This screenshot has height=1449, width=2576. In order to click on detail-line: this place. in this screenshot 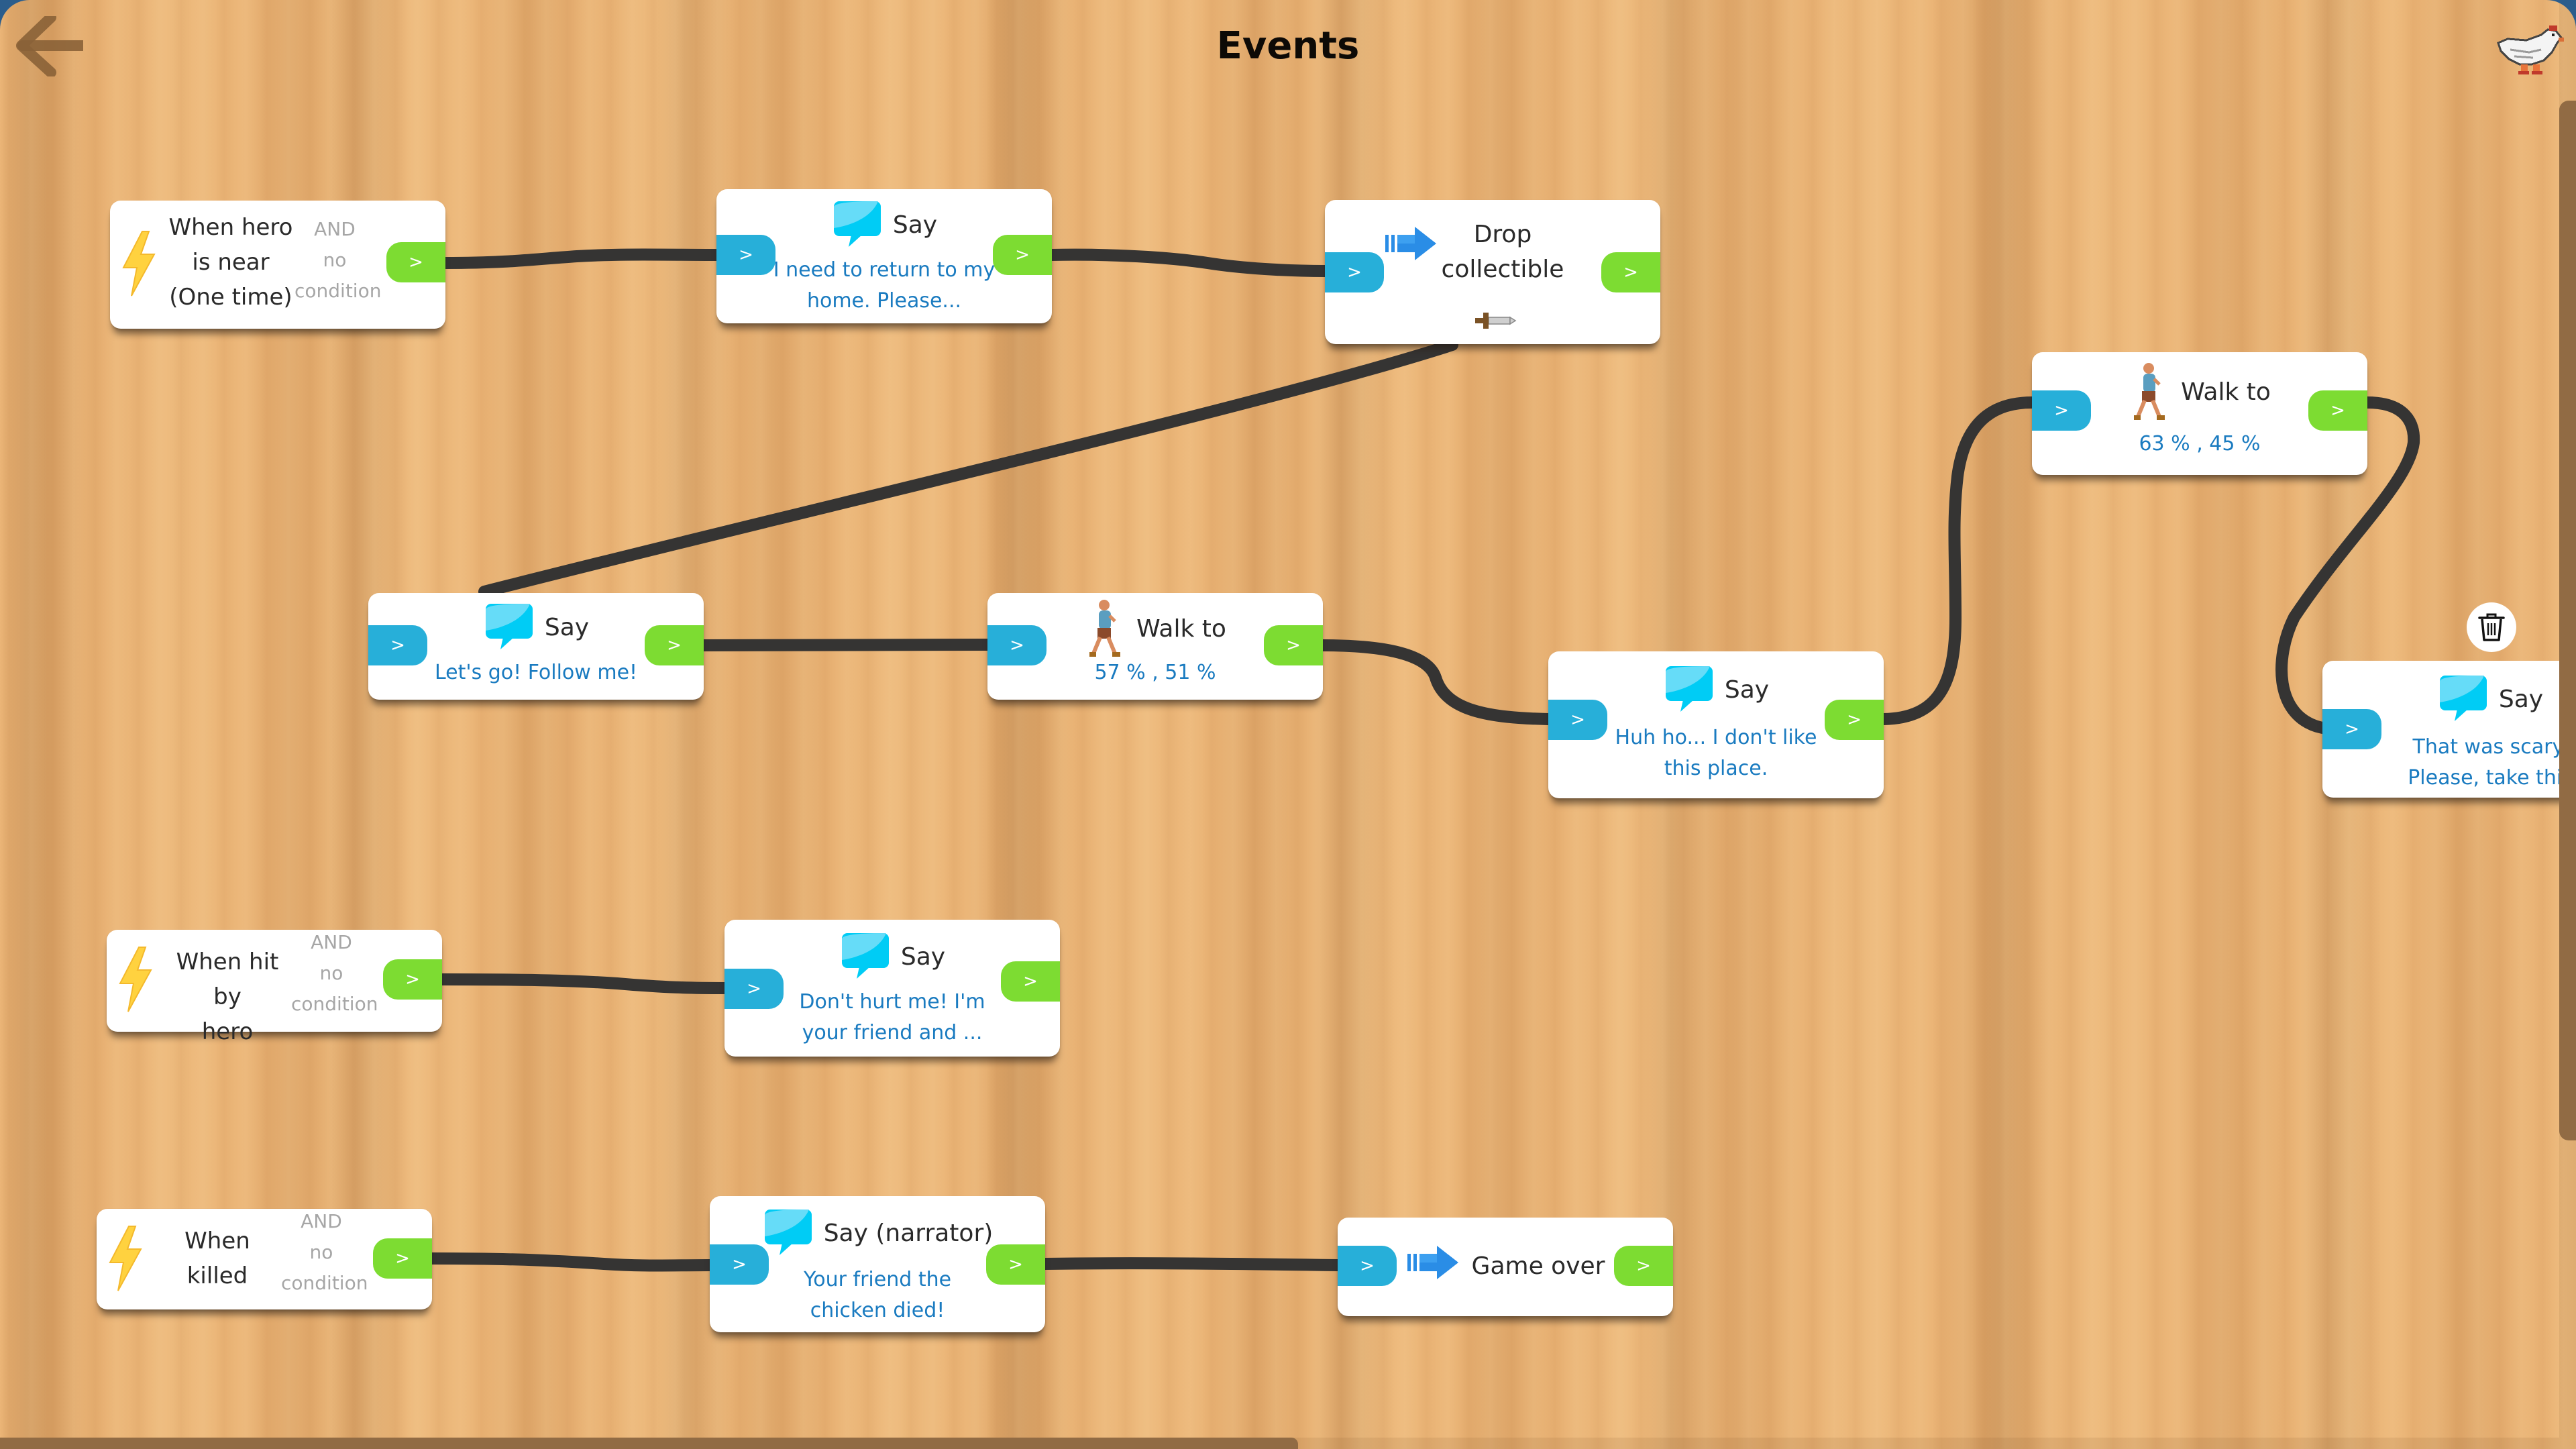, I will do `click(1716, 768)`.